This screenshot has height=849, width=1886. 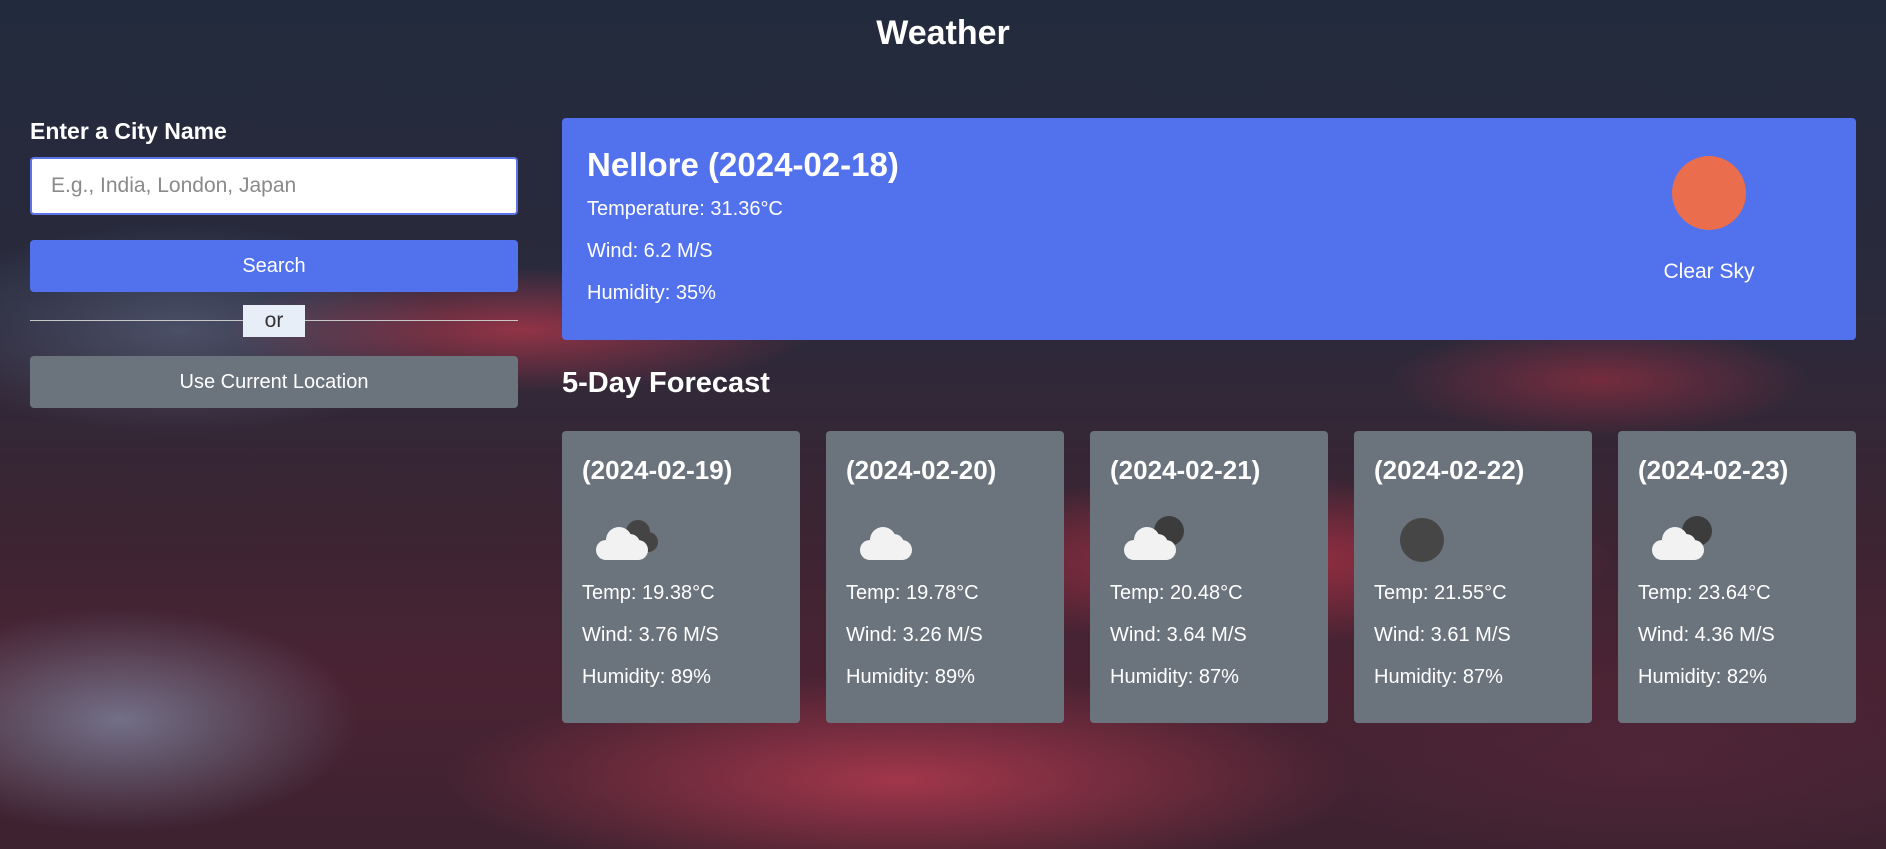 What do you see at coordinates (1706, 635) in the screenshot?
I see `forecast-wind: Wind: 4.36 M/S` at bounding box center [1706, 635].